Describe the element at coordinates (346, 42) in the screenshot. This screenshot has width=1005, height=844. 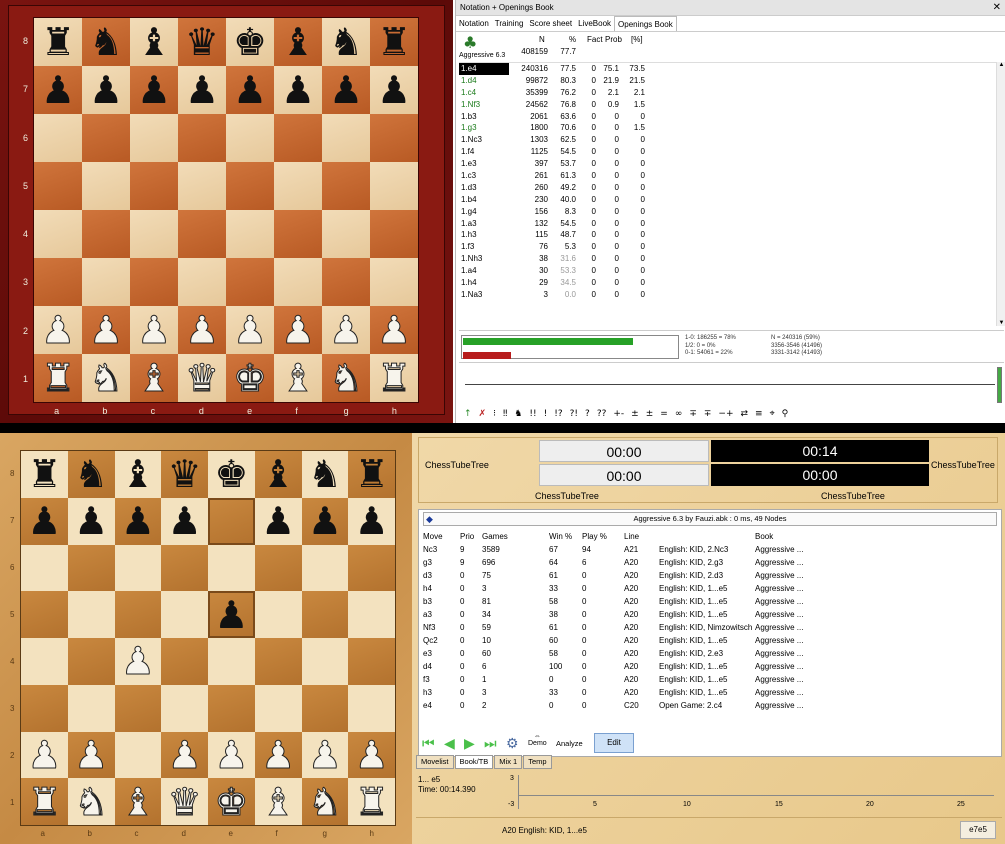
I see `square-g8: ♞` at that location.